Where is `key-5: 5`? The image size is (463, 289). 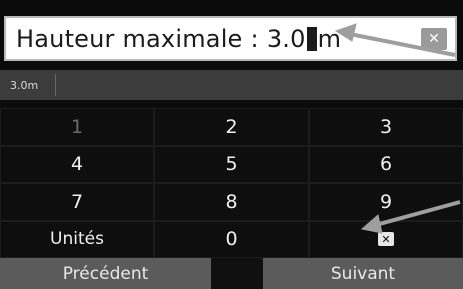 key-5: 5 is located at coordinates (231, 164).